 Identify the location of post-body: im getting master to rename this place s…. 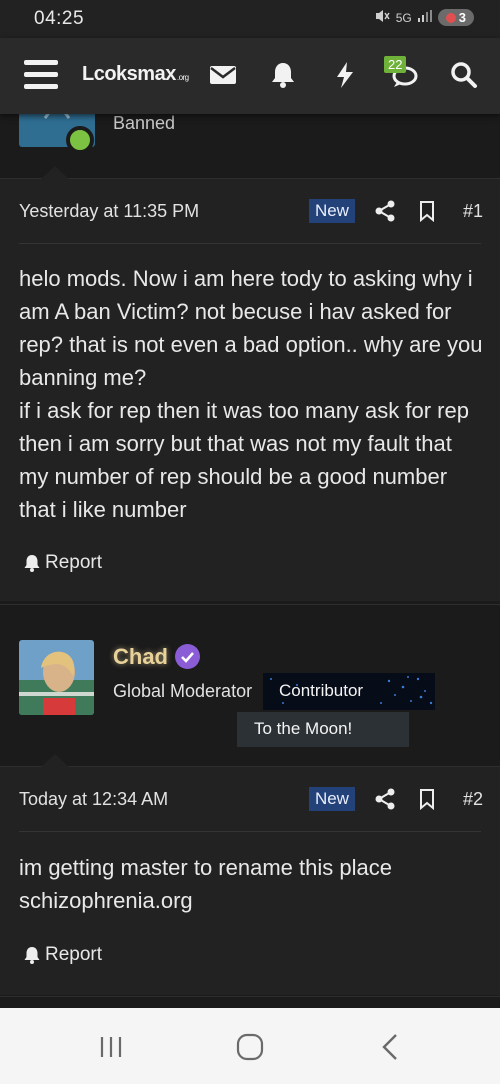
(205, 884).